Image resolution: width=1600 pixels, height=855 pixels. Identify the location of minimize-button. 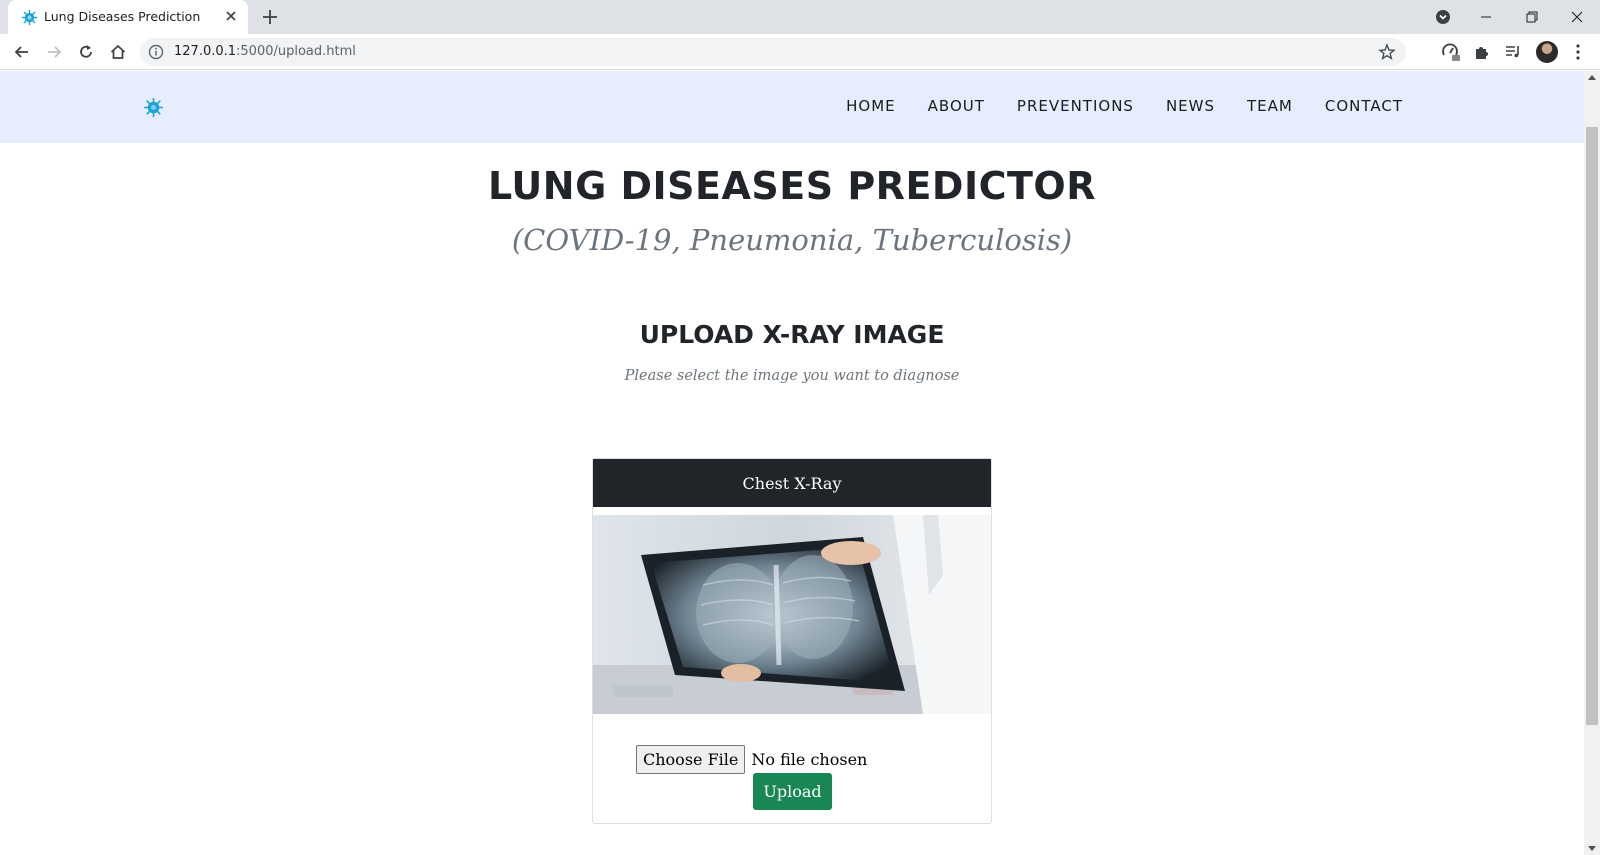
(1486, 17).